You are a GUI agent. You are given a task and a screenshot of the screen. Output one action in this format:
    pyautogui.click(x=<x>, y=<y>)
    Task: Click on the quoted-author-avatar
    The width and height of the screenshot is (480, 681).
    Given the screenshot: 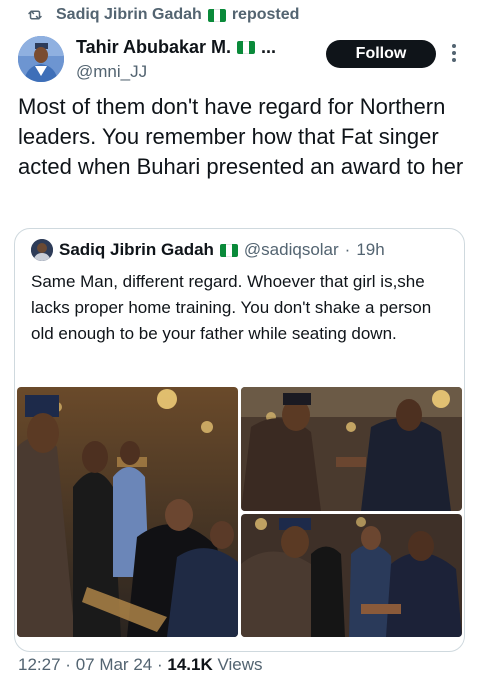 What is the action you would take?
    pyautogui.click(x=42, y=250)
    